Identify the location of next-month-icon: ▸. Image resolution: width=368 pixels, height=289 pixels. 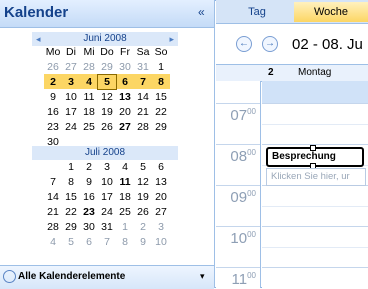
(171, 39).